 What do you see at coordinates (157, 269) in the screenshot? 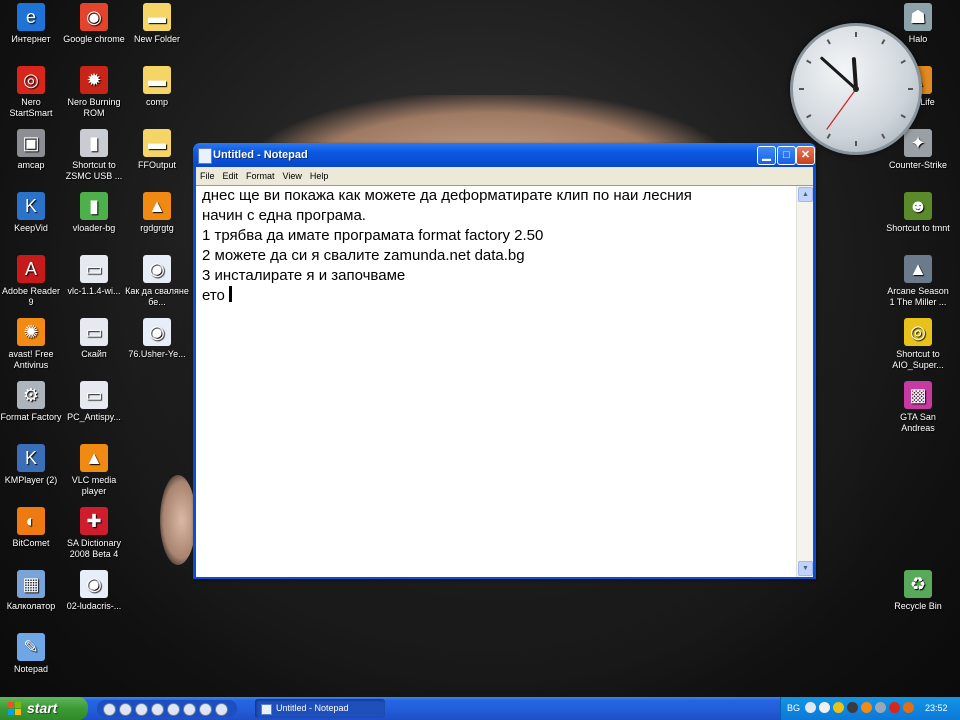
I see `desktop-icon-image: ◉` at bounding box center [157, 269].